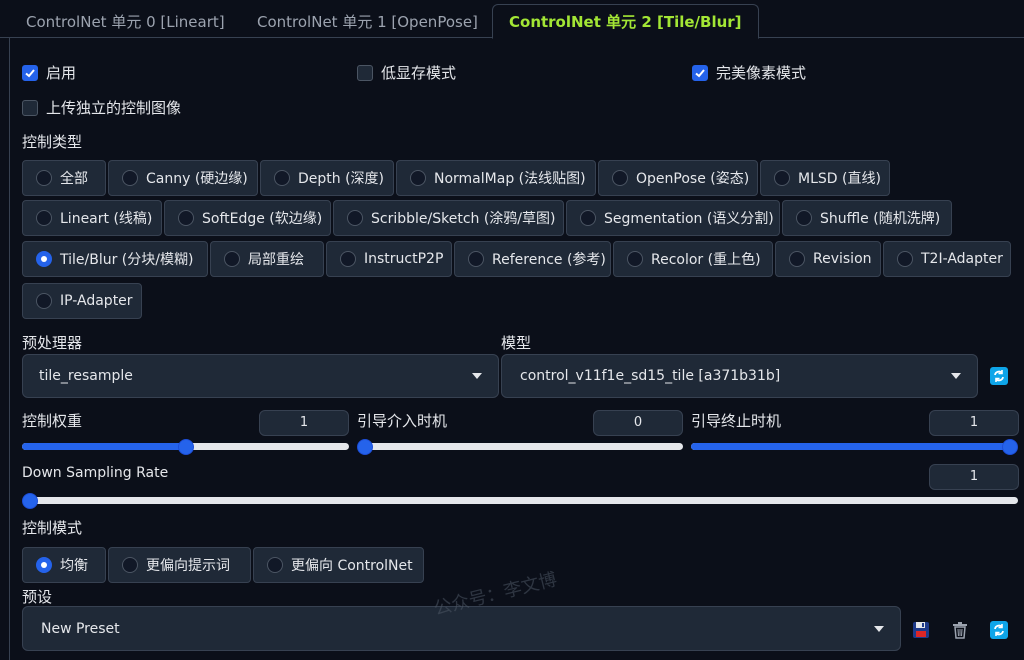  I want to click on control-weight-input: 1, so click(304, 423).